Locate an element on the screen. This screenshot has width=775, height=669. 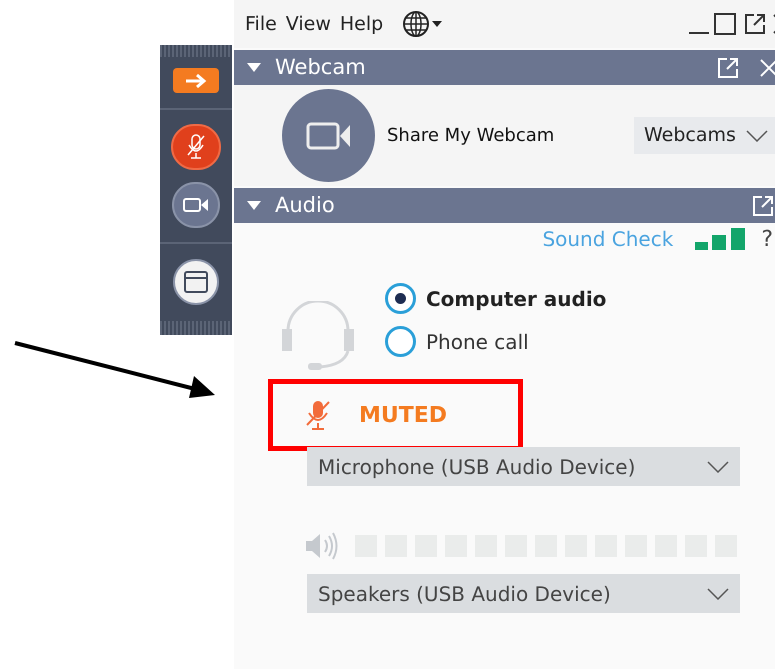
language-menu is located at coordinates (422, 24).